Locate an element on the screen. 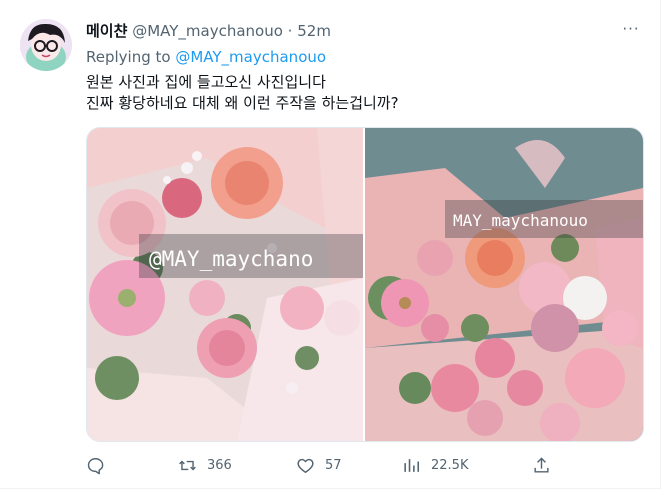  replying-to-handle: @MAY_maychanouo is located at coordinates (250, 57).